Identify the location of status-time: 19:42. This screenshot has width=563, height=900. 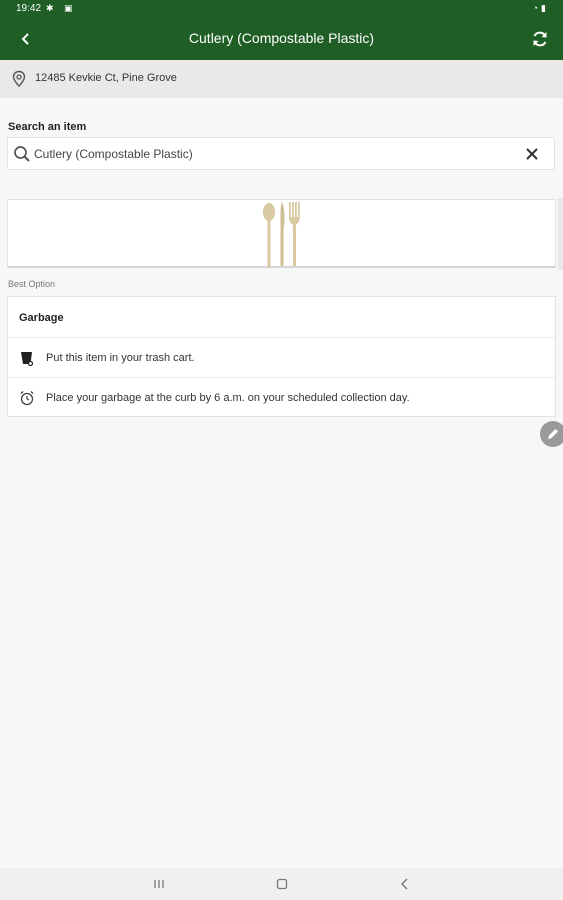
(29, 8).